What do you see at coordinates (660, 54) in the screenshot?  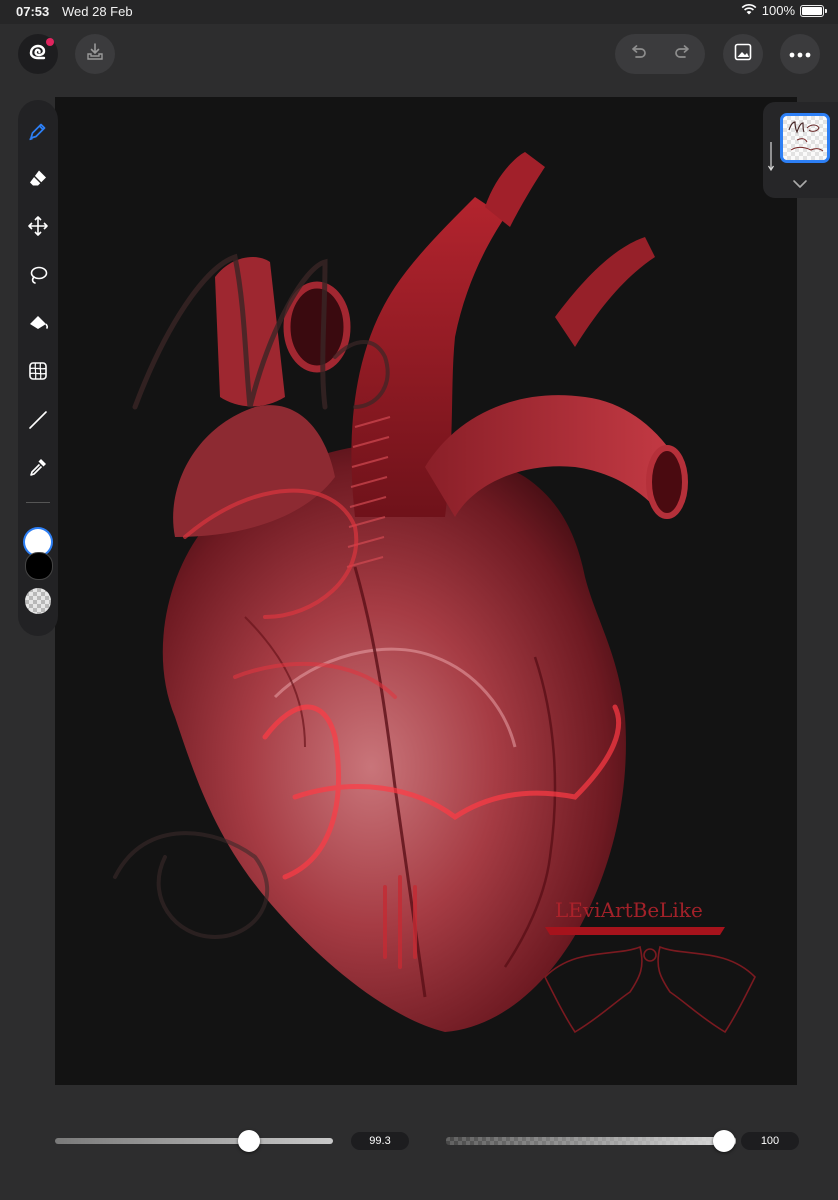 I see `undo-redo-group` at bounding box center [660, 54].